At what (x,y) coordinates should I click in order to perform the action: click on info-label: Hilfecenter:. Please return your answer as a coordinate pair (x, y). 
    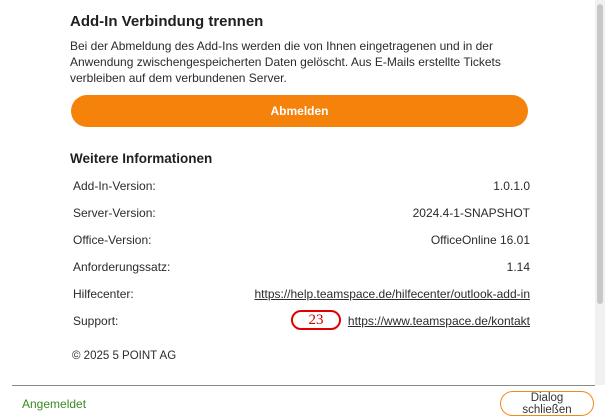
    Looking at the image, I should click on (103, 293).